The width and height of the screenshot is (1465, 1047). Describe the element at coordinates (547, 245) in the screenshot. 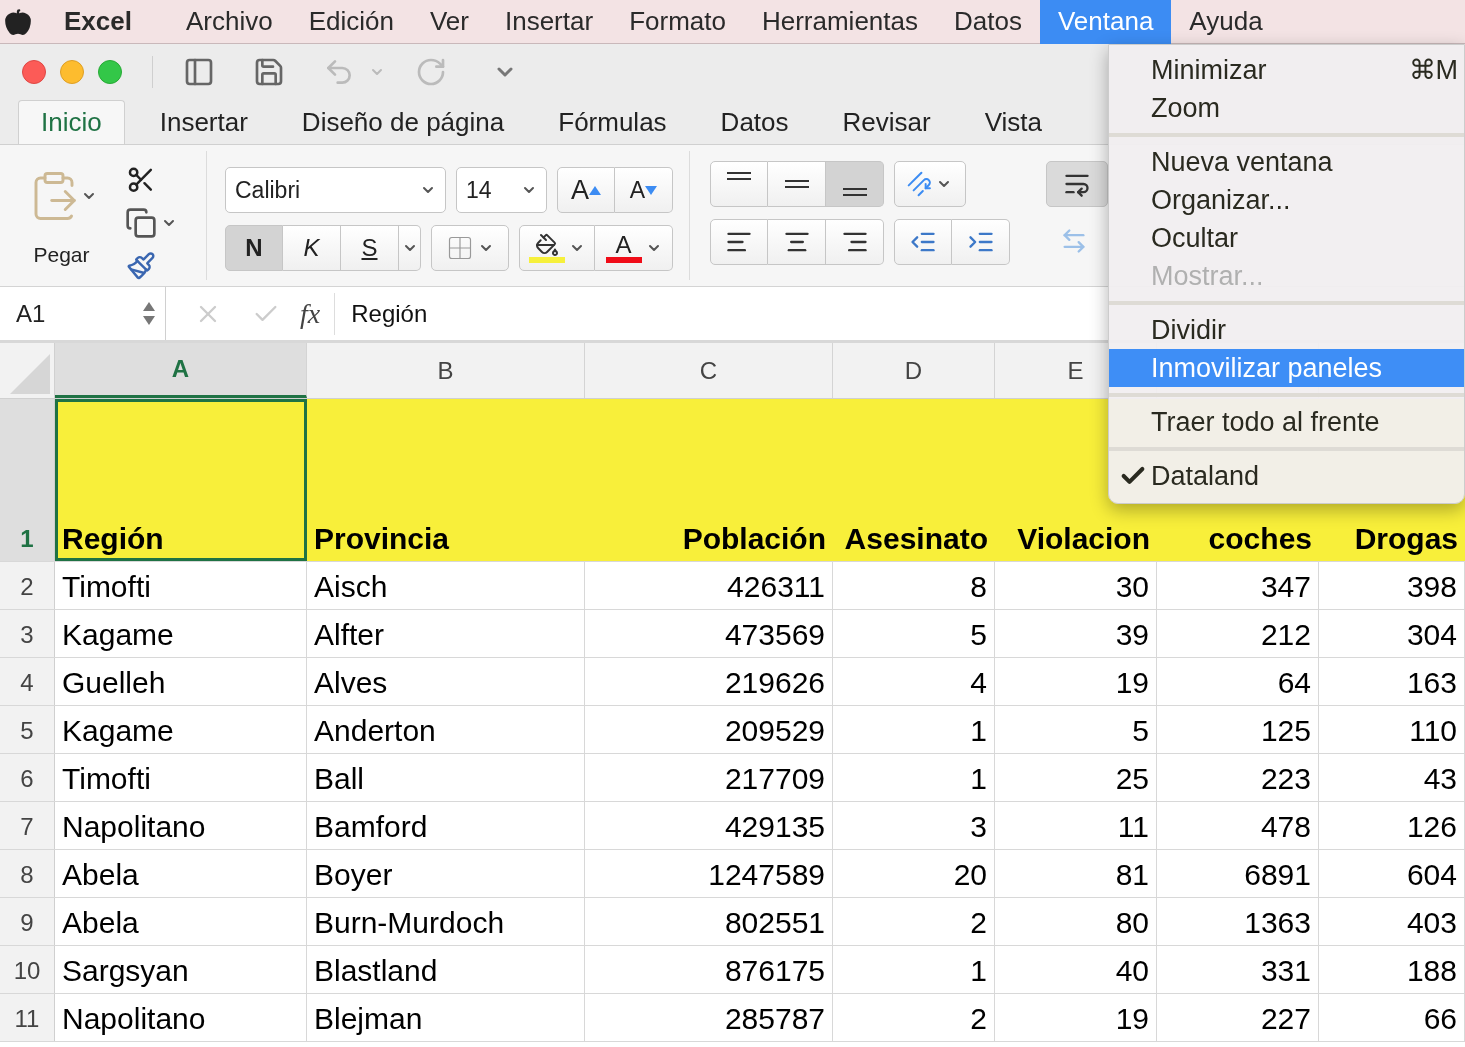

I see `paint-bucket-icon` at that location.